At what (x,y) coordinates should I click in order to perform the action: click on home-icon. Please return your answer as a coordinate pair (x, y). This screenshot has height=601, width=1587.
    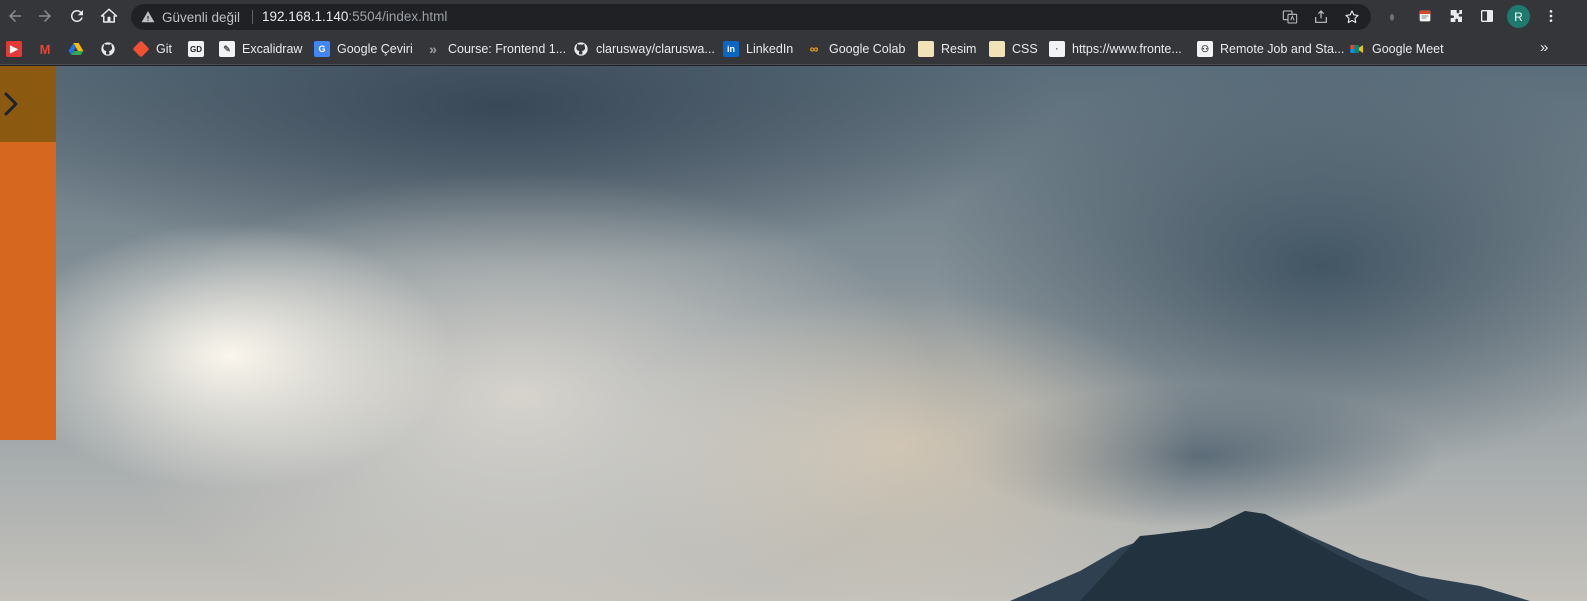
    Looking at the image, I should click on (109, 16).